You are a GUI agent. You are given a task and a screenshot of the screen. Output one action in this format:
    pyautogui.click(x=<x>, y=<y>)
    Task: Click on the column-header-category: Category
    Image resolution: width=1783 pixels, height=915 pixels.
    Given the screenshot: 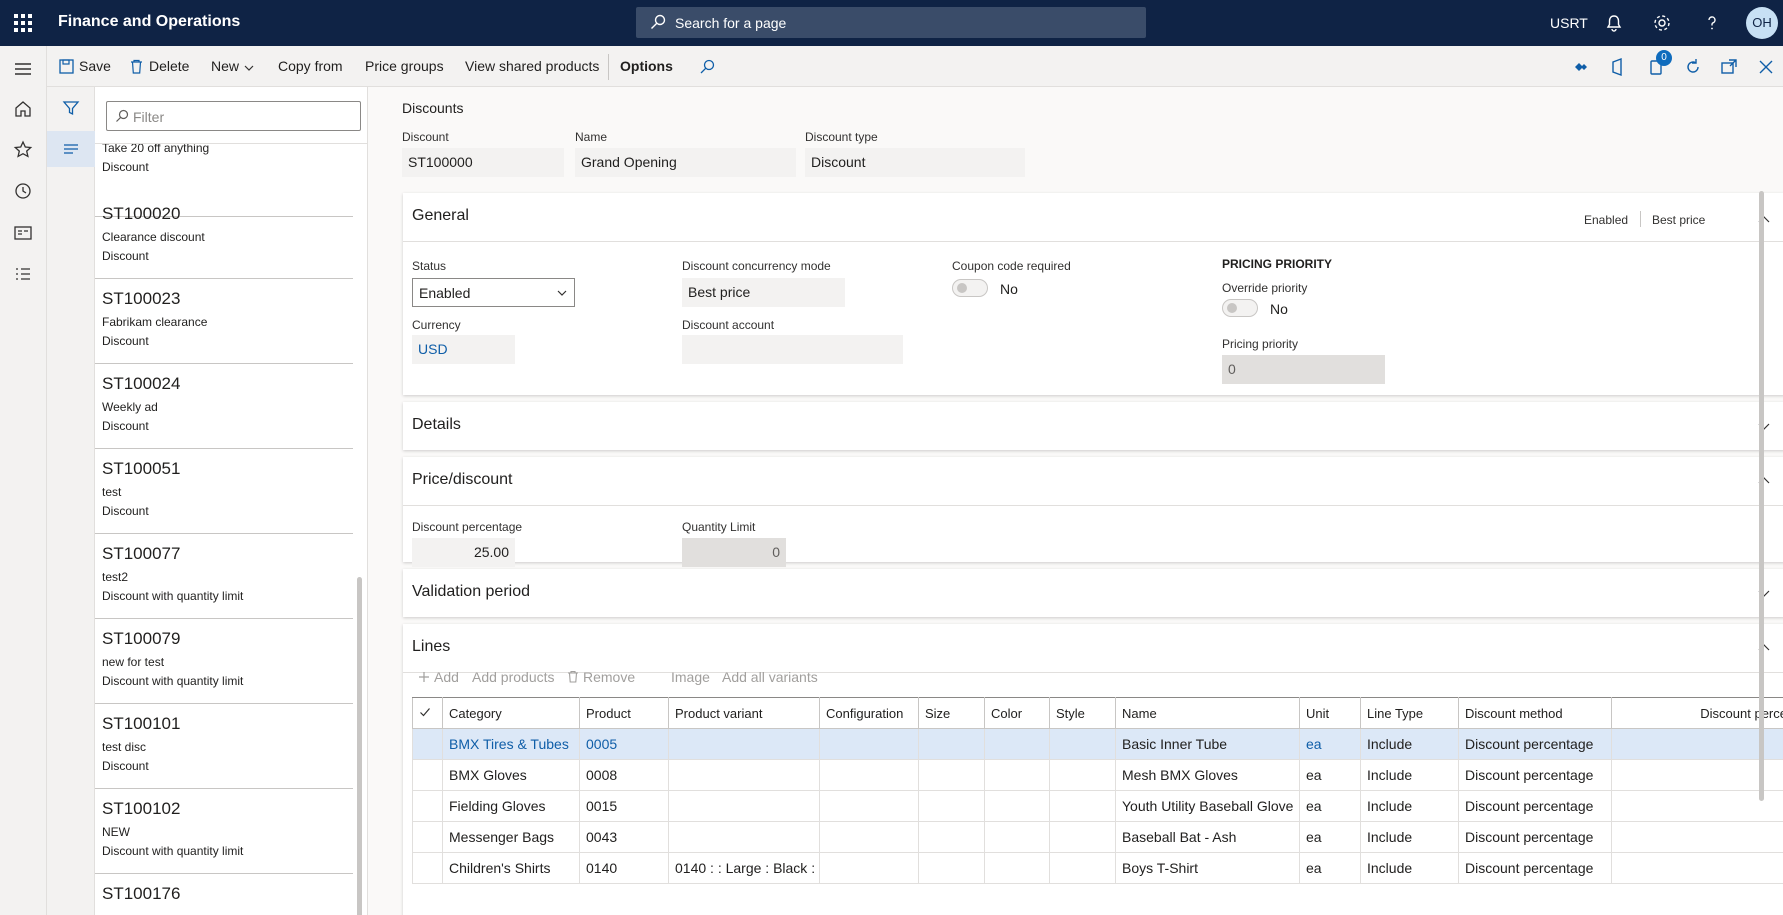 What is the action you would take?
    pyautogui.click(x=511, y=713)
    